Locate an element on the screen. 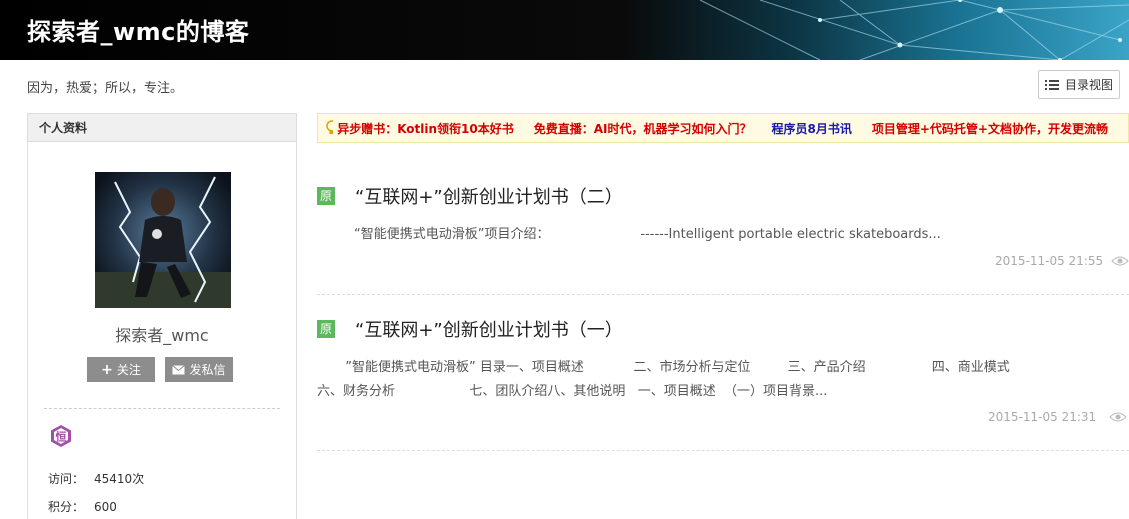 This screenshot has height=519, width=1129. private-message-button: 发私信 is located at coordinates (199, 369).